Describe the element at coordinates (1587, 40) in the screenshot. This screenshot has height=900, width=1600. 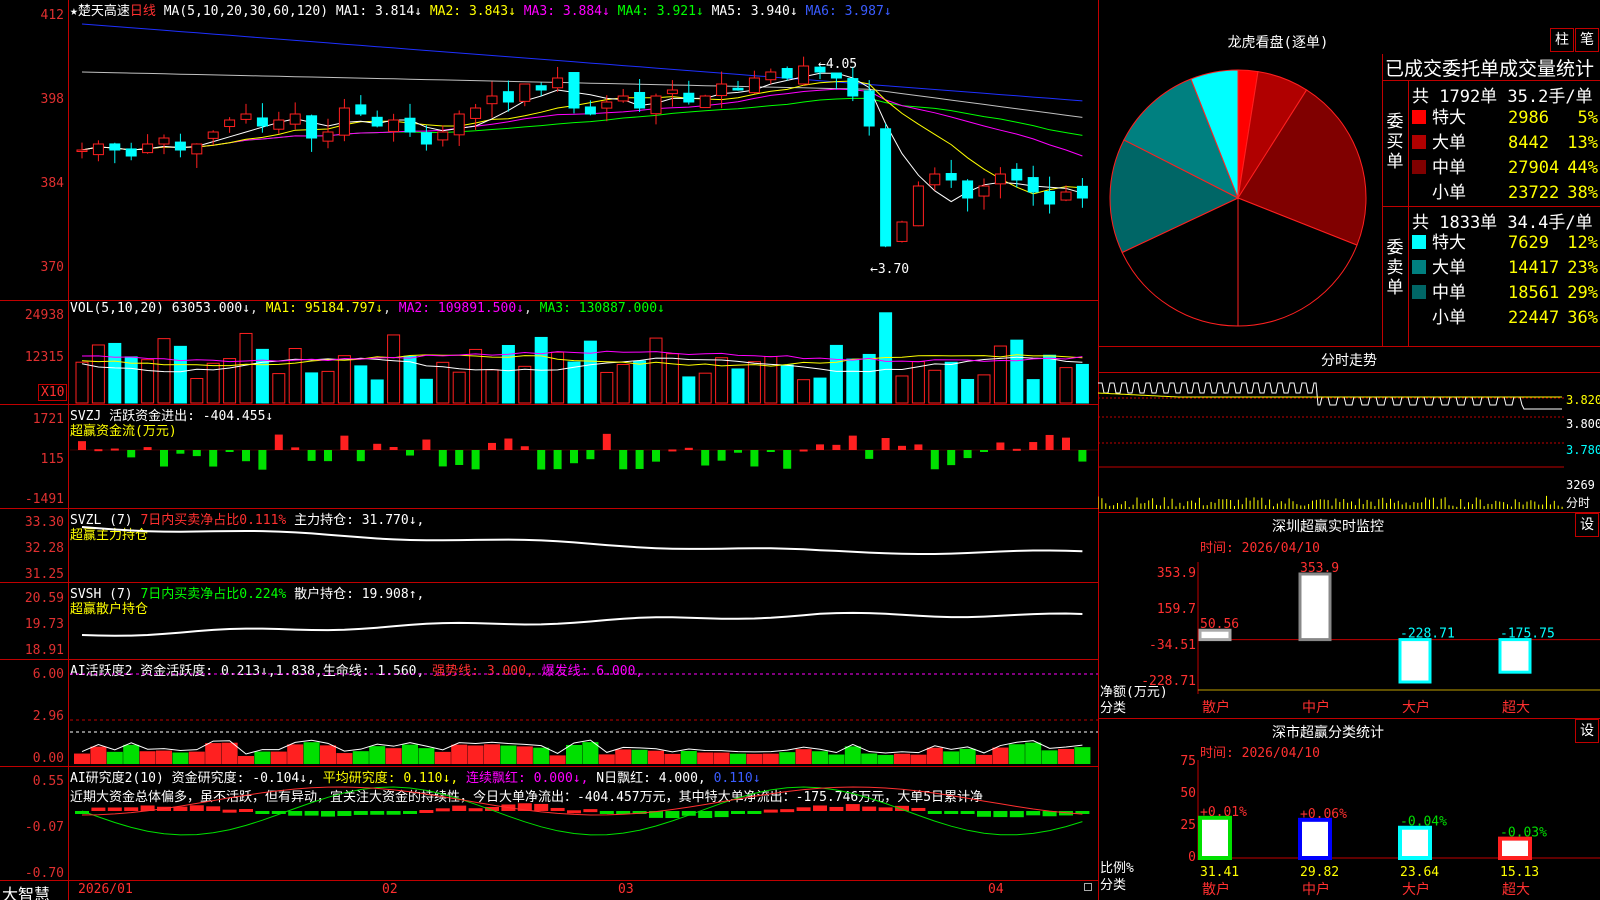
I see `tick-view-button: 笔` at that location.